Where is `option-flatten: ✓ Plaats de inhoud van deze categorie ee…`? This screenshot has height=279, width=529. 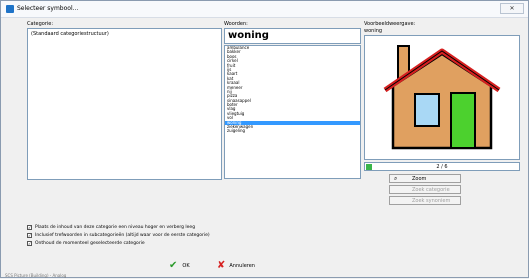
option-flatten: ✓ Plaats de inhoud van deze categorie ee… is located at coordinates (111, 227).